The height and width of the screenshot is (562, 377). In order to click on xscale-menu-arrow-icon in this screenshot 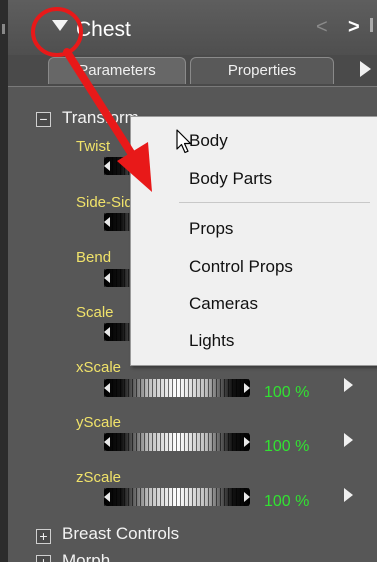, I will do `click(348, 385)`.